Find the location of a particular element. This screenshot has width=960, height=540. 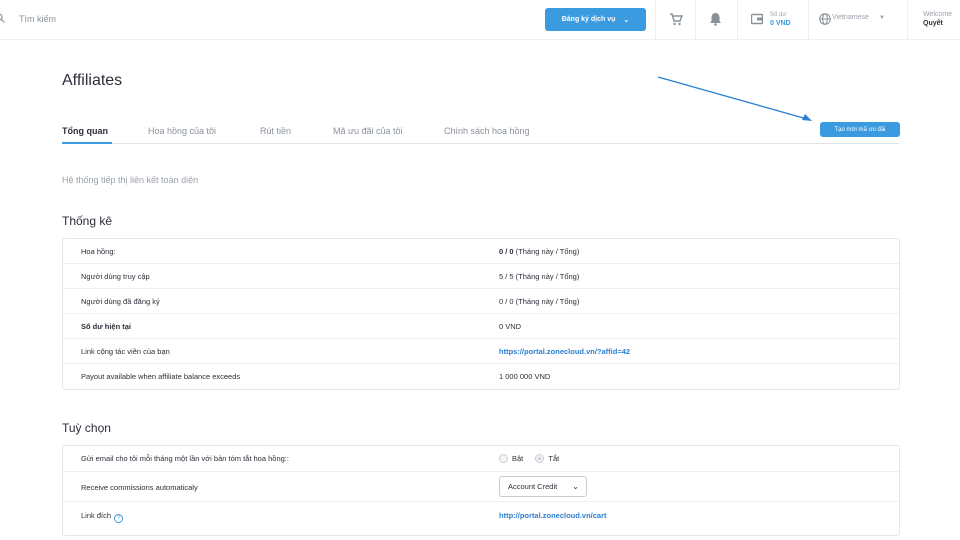

select-value: Account Credit is located at coordinates (533, 486).